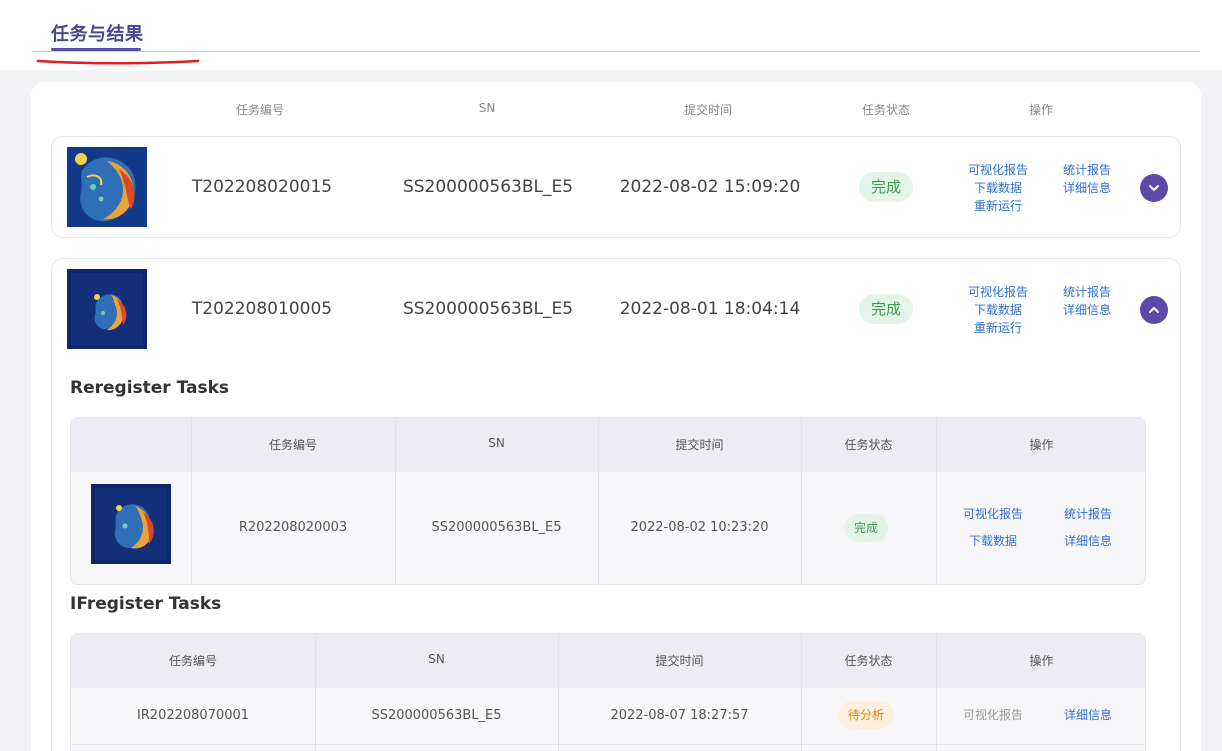 Image resolution: width=1222 pixels, height=751 pixels. I want to click on tab-divider, so click(616, 51).